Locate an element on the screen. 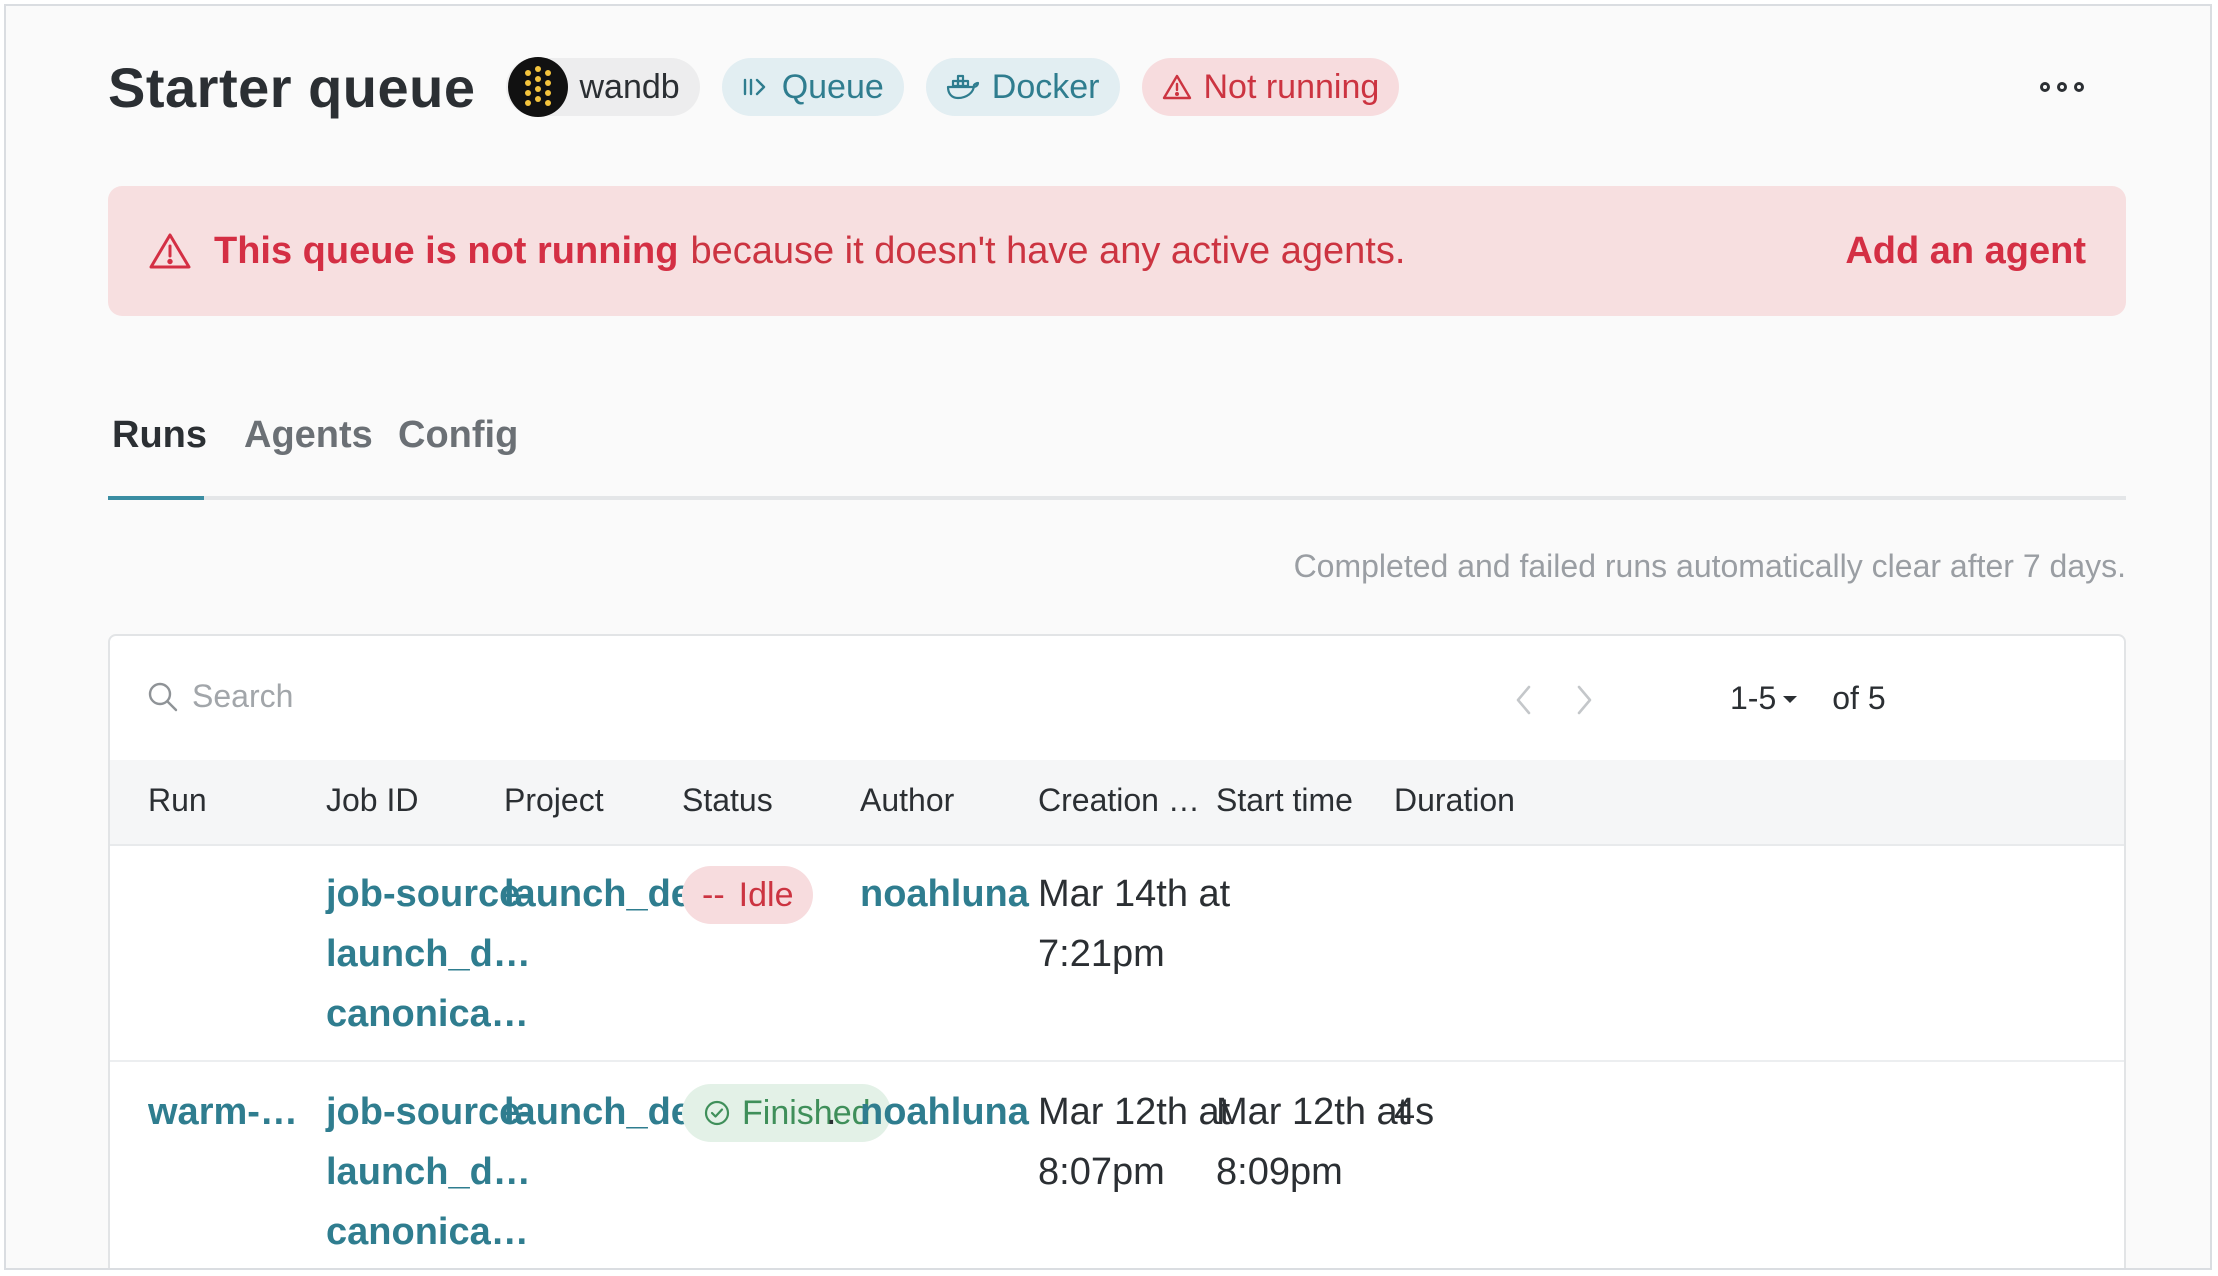  status-badge: -- Idle is located at coordinates (748, 895).